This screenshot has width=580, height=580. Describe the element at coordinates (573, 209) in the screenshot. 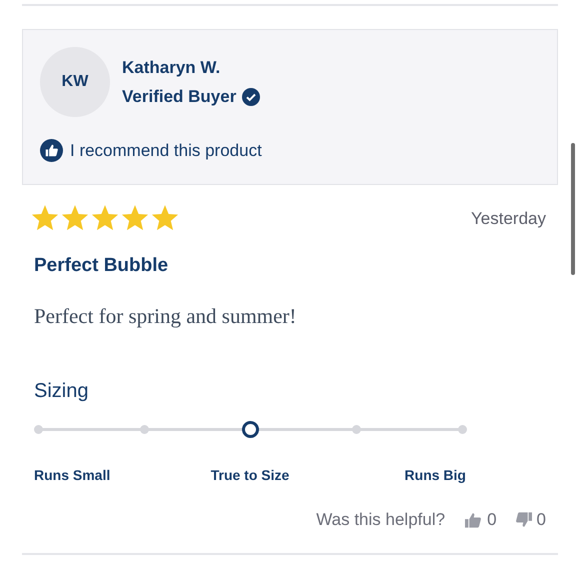

I see `scrollbar` at that location.